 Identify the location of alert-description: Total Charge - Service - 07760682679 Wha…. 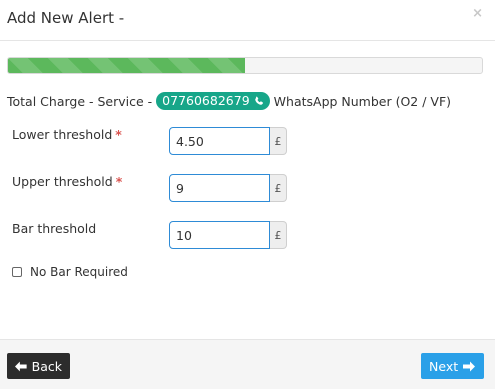
(229, 101).